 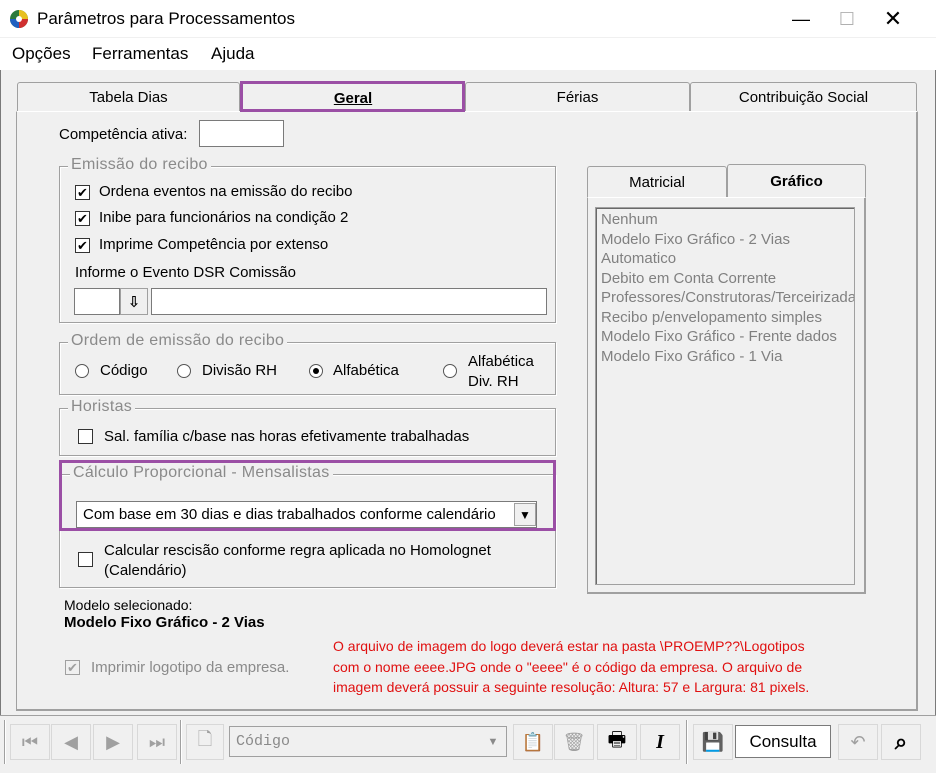 What do you see at coordinates (82, 371) in the screenshot?
I see `radio-codigo` at bounding box center [82, 371].